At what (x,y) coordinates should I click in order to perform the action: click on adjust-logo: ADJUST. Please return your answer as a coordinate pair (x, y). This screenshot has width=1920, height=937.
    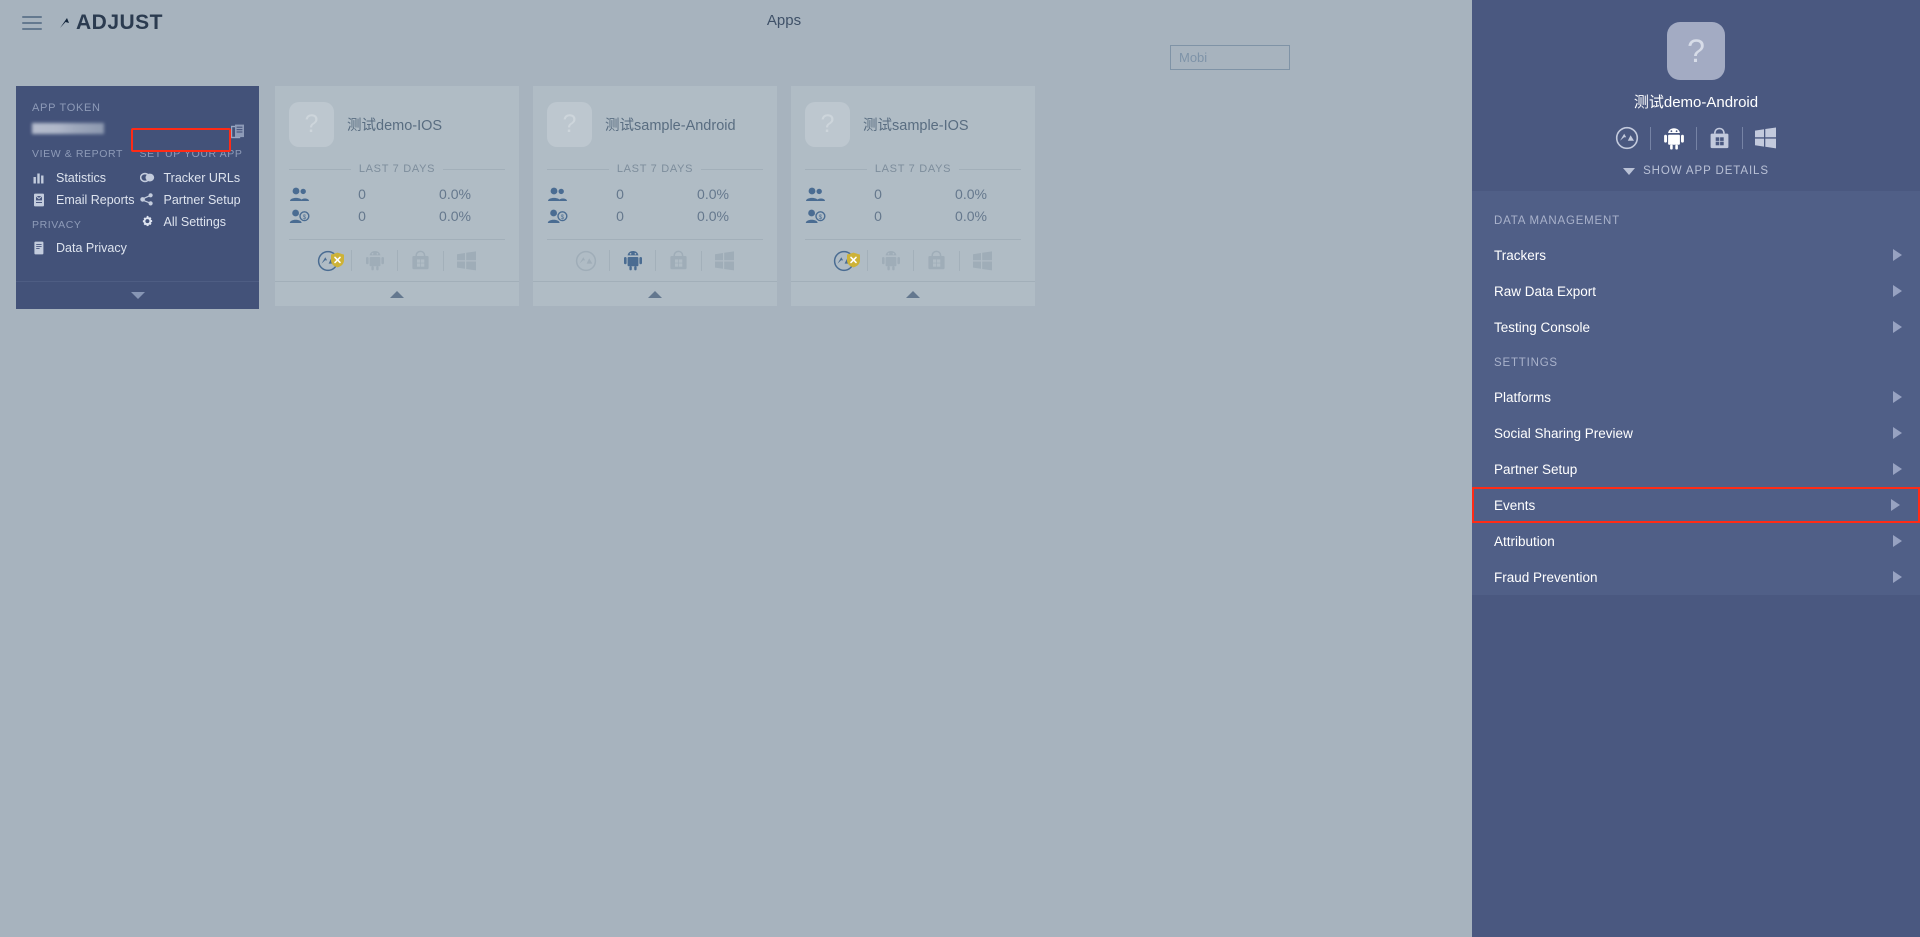
    Looking at the image, I should click on (110, 23).